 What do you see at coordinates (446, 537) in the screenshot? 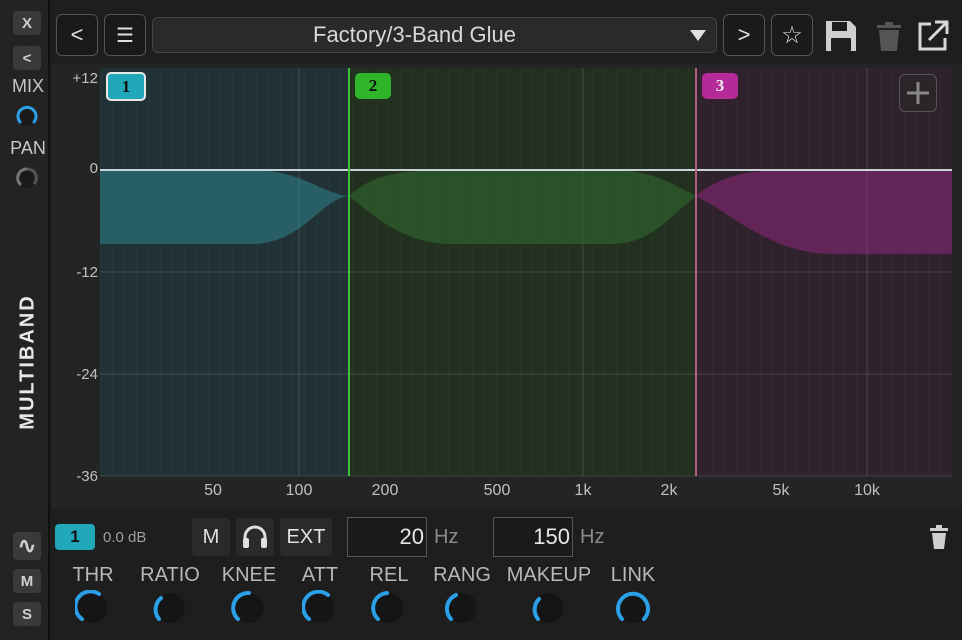
I see `low-freq-unit: Hz` at bounding box center [446, 537].